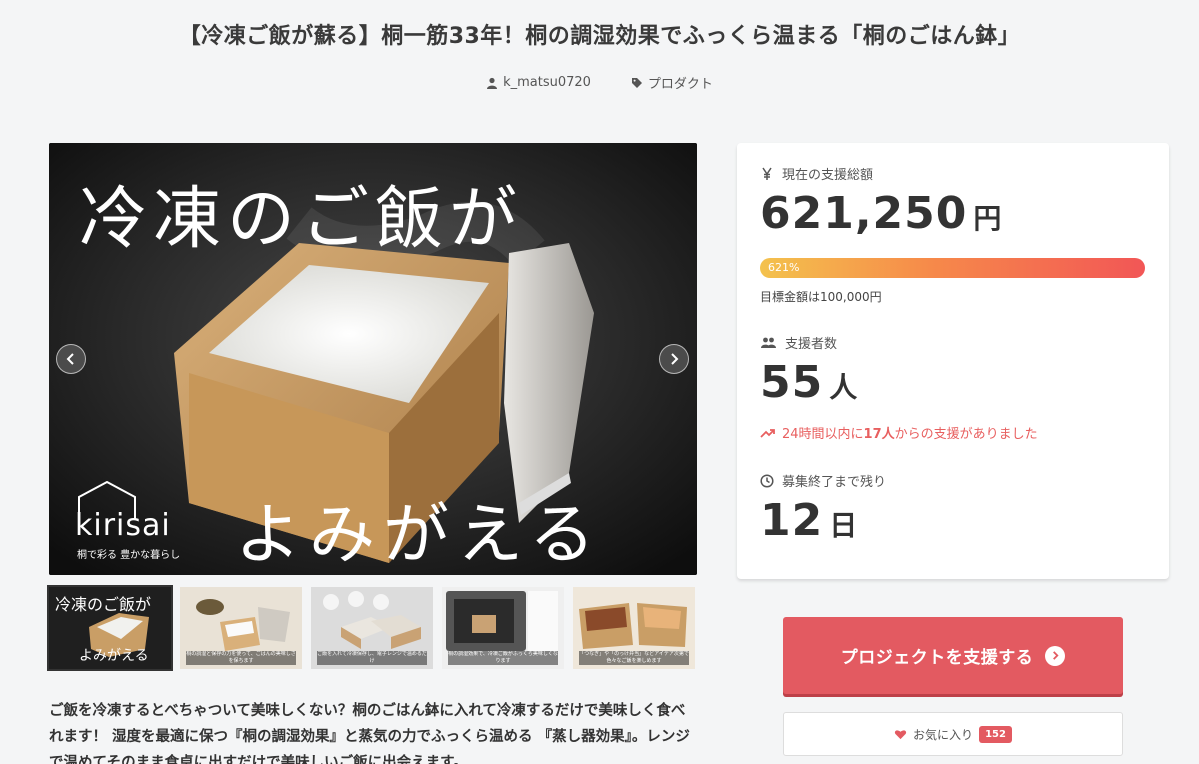 The image size is (1199, 764). Describe the element at coordinates (995, 734) in the screenshot. I see `favorite-count-badge: 152` at that location.